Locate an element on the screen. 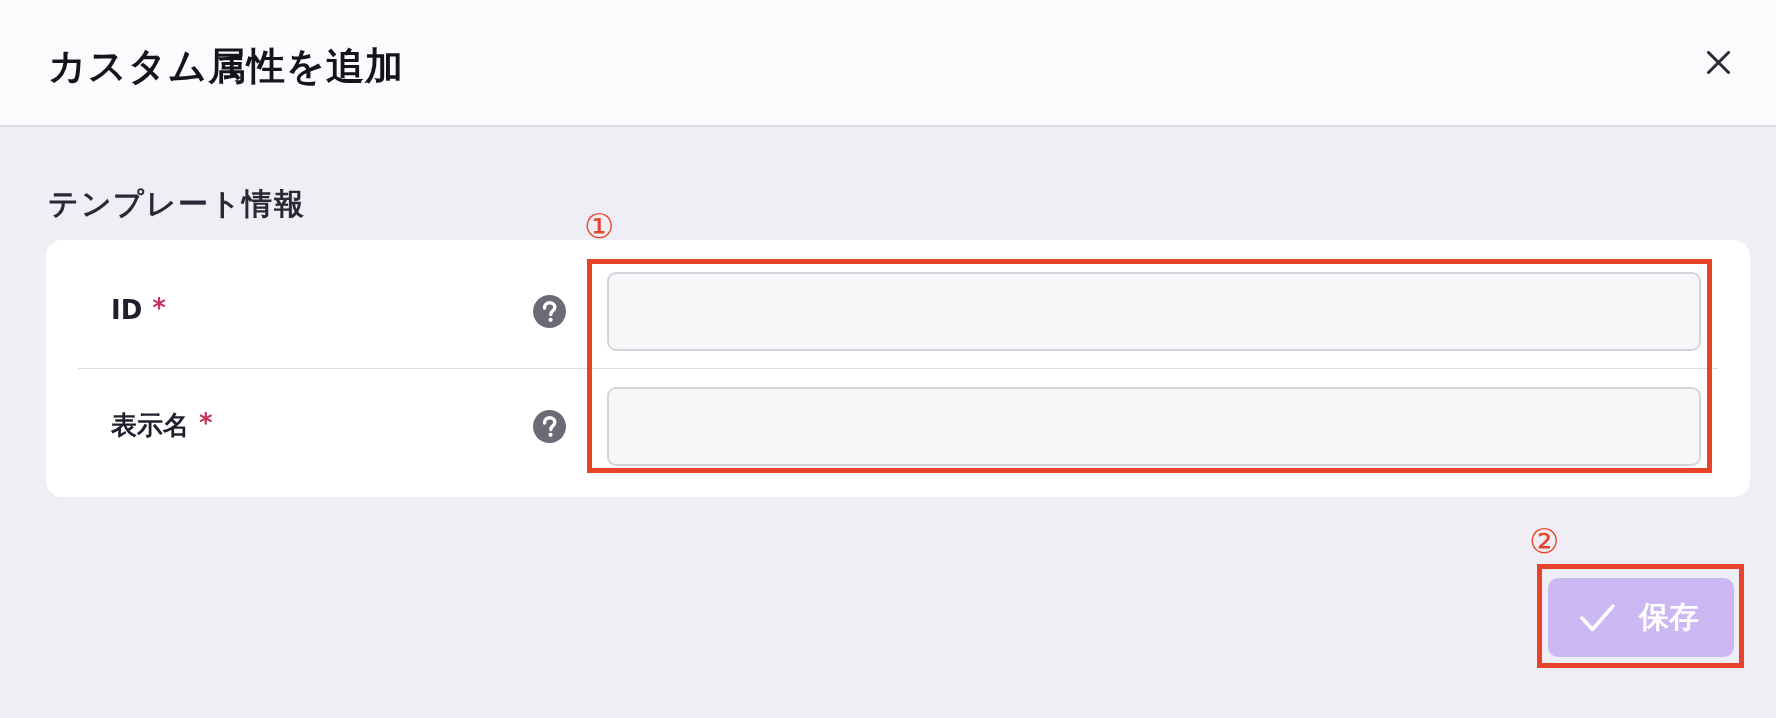 This screenshot has height=718, width=1776. dialog-title: カスタム属性を追加 is located at coordinates (226, 67).